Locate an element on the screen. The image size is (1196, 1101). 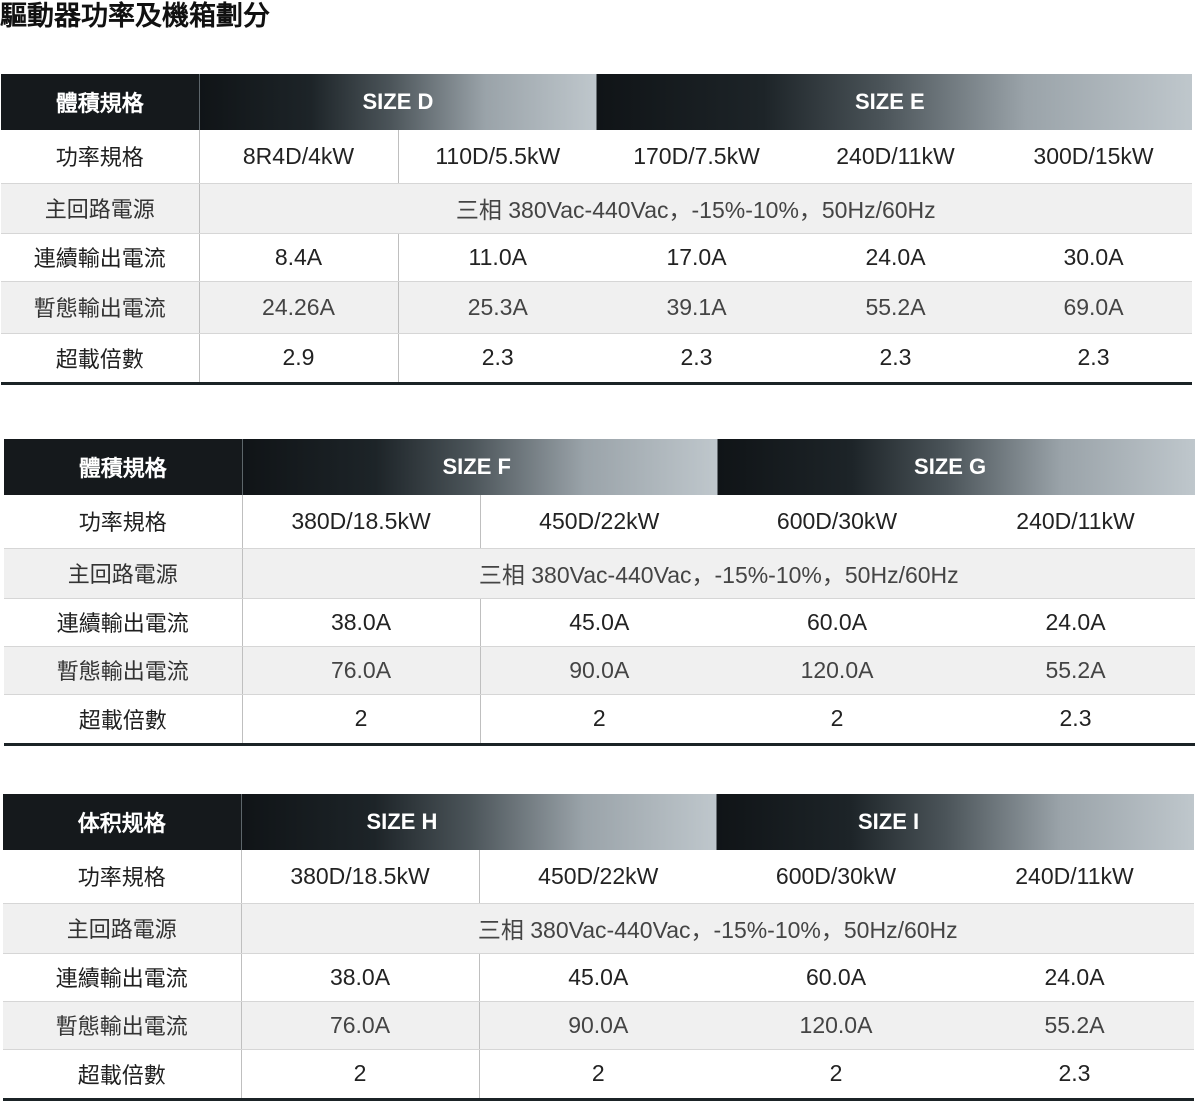
table-header-row: 体积规格 SIZE H SIZE I is located at coordinates (598, 822).